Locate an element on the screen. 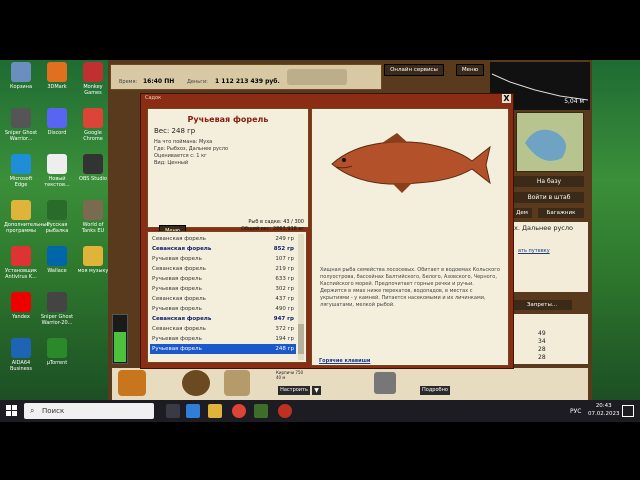 This screenshot has width=640, height=480. desktop-icon-label: OBS Studio is located at coordinates (93, 179).